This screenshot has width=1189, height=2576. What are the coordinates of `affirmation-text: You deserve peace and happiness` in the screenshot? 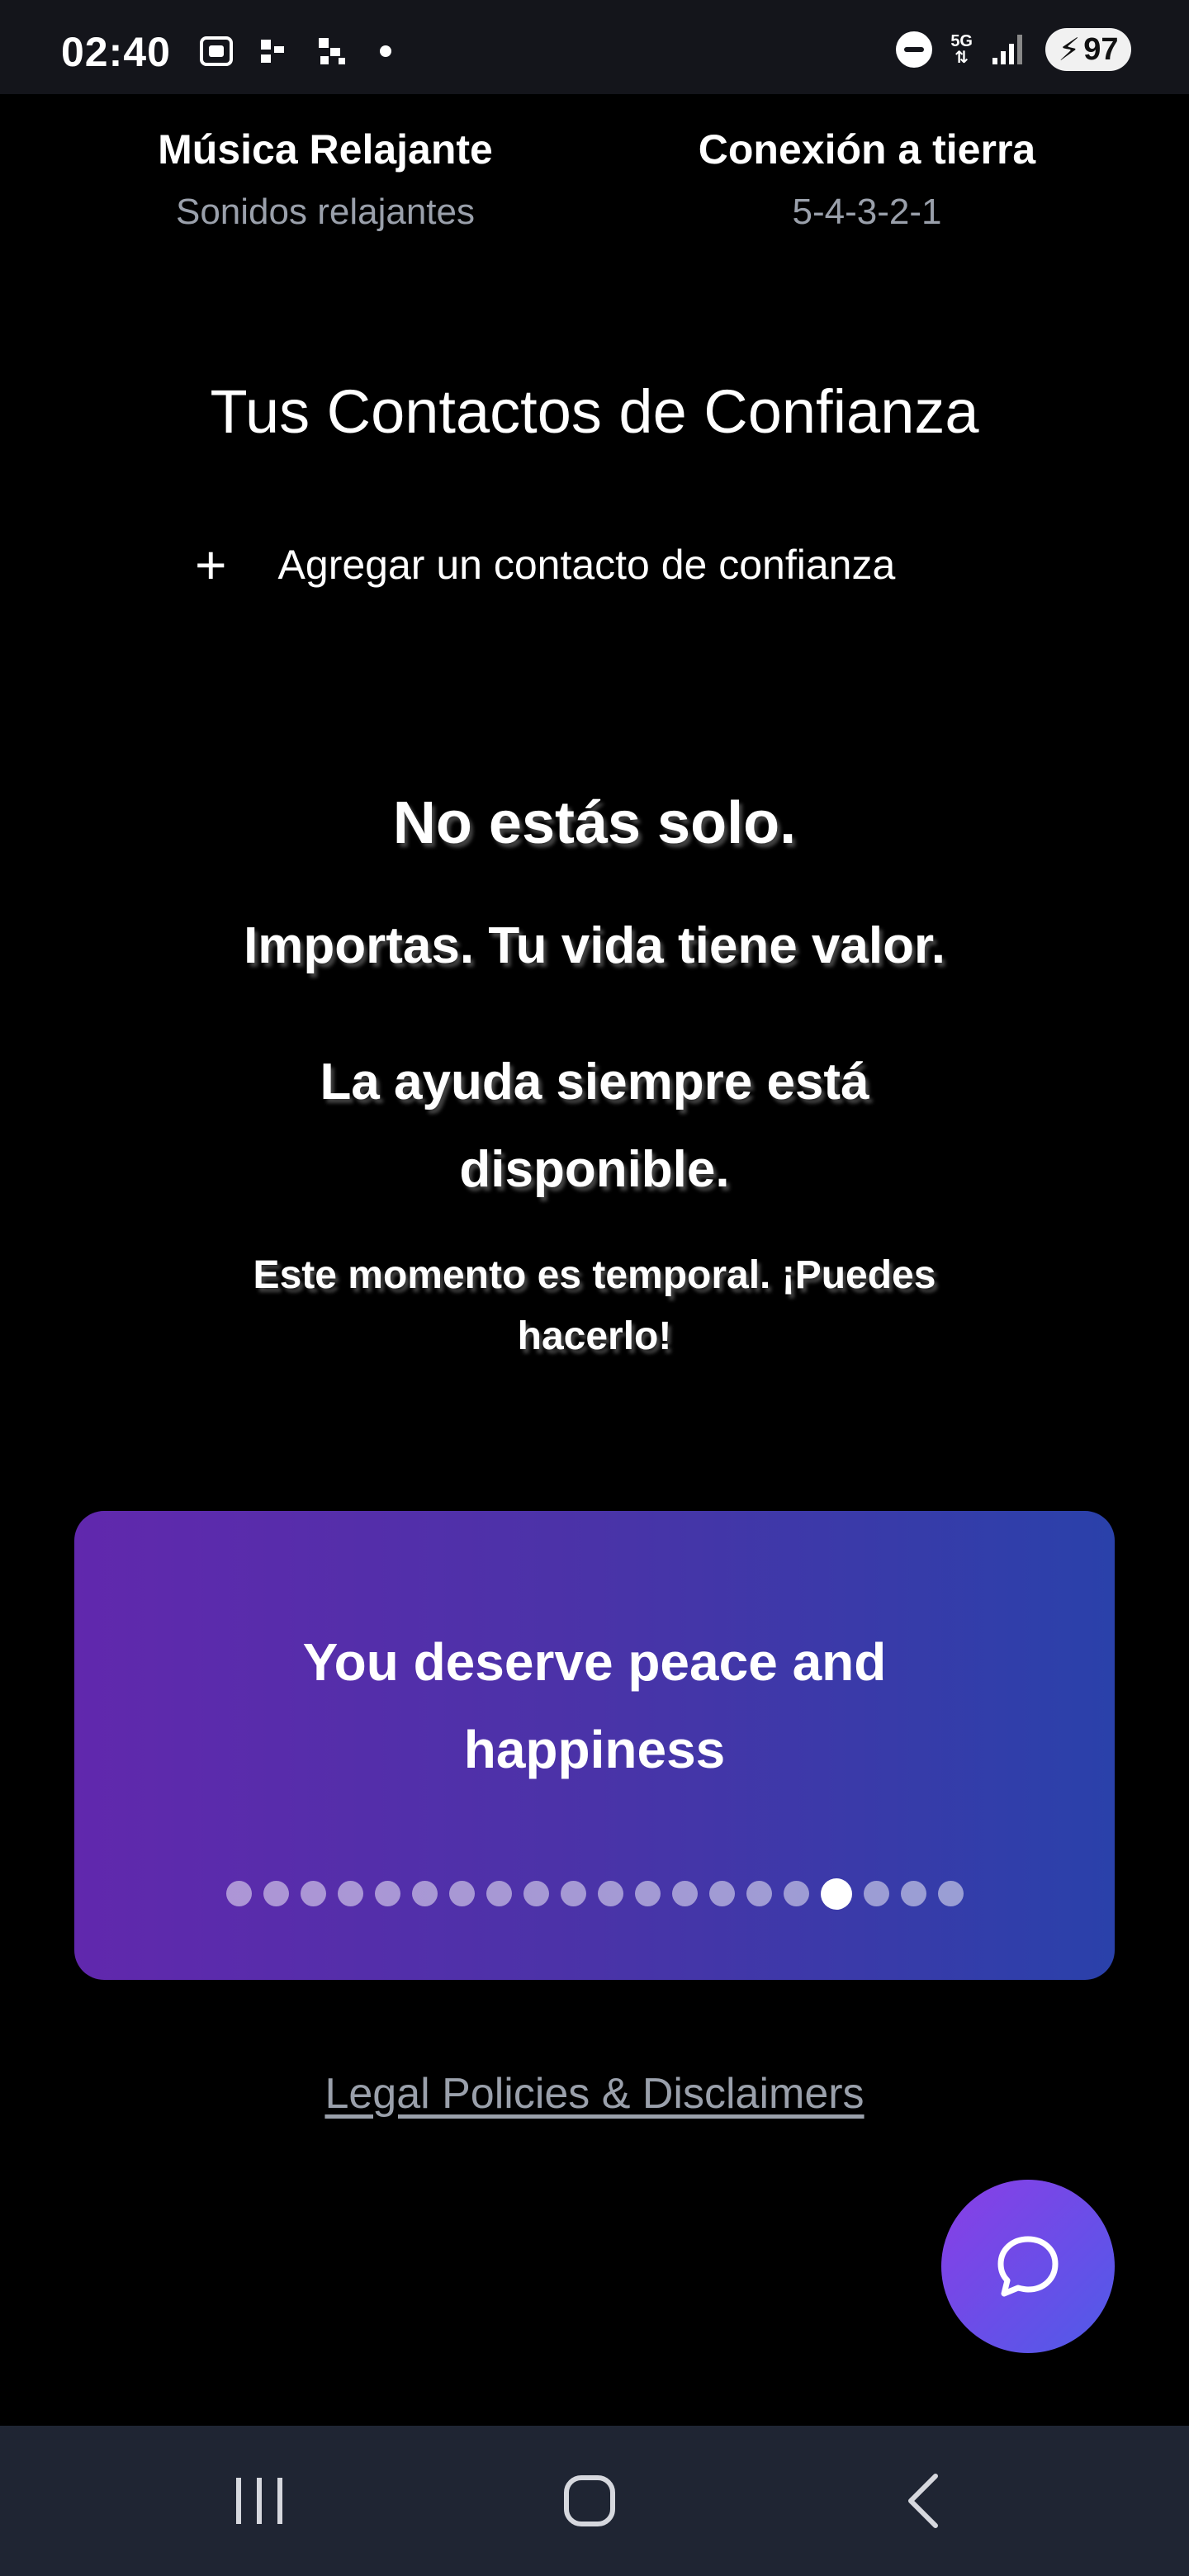 It's located at (594, 1705).